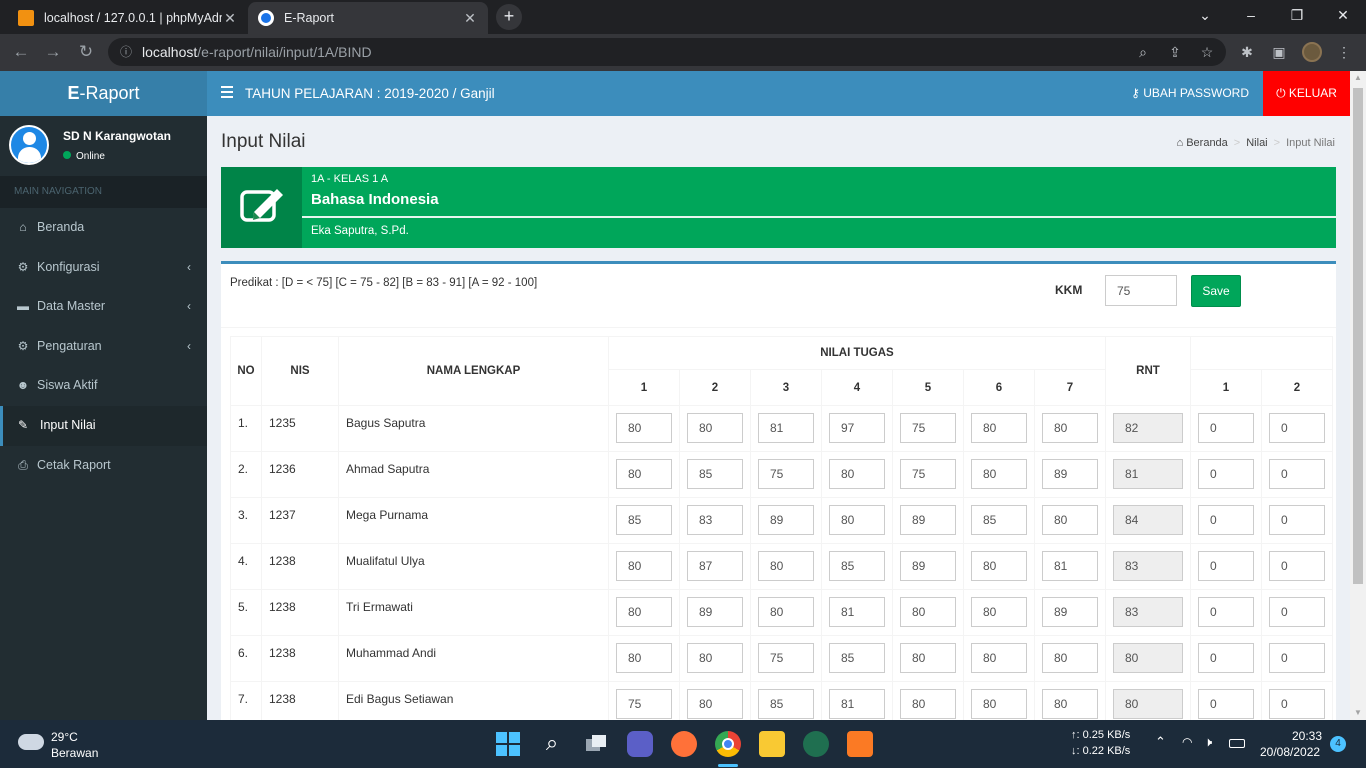 This screenshot has width=1366, height=768. What do you see at coordinates (1237, 743) in the screenshot?
I see `battery-icon` at bounding box center [1237, 743].